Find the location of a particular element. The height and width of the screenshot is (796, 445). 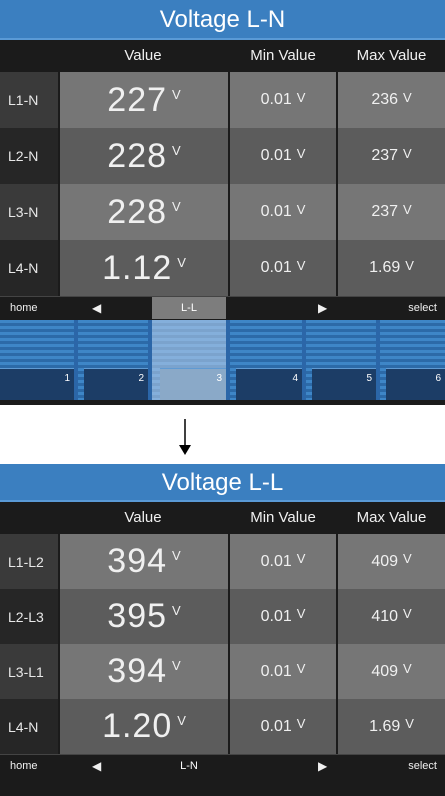

row-label: L2-N is located at coordinates (29, 156).